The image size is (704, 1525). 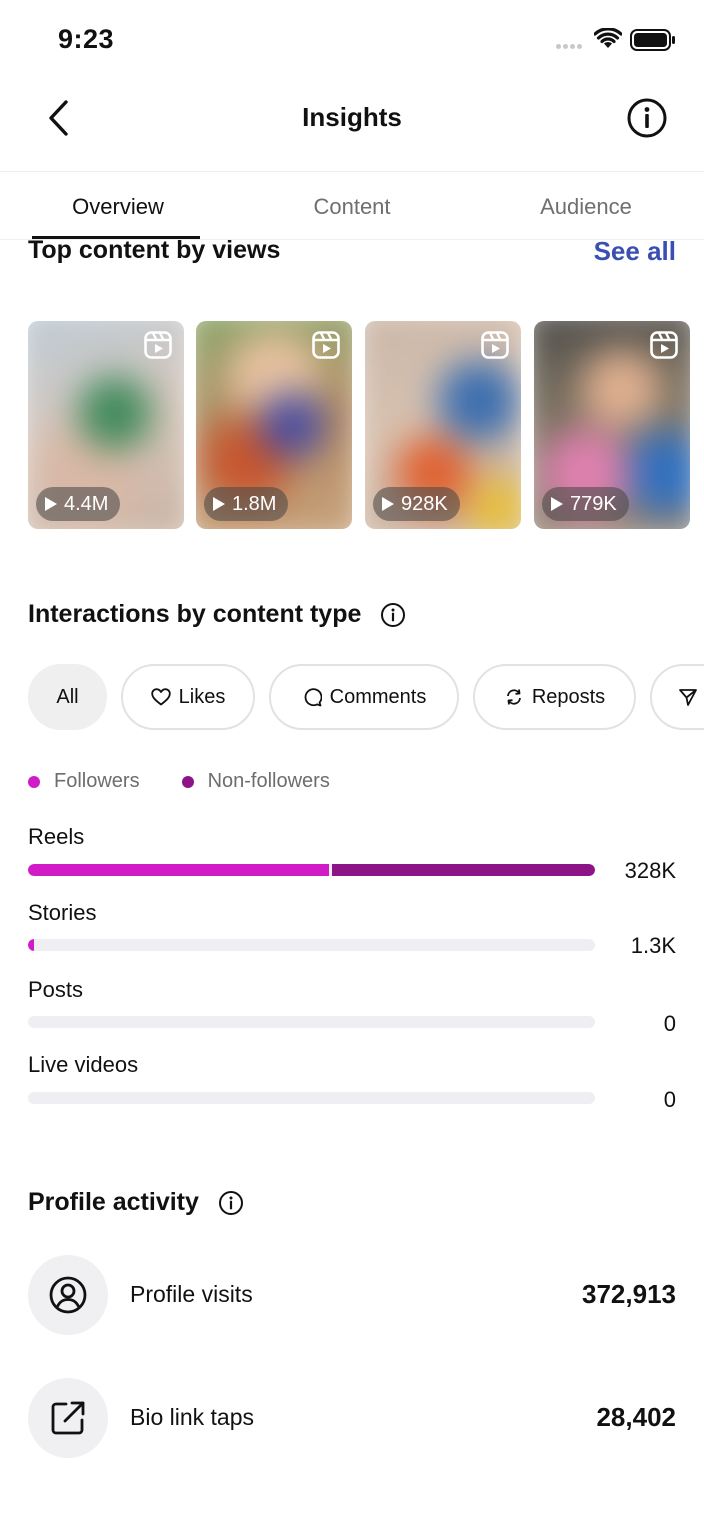 What do you see at coordinates (443, 425) in the screenshot?
I see `top-content-item: 928K` at bounding box center [443, 425].